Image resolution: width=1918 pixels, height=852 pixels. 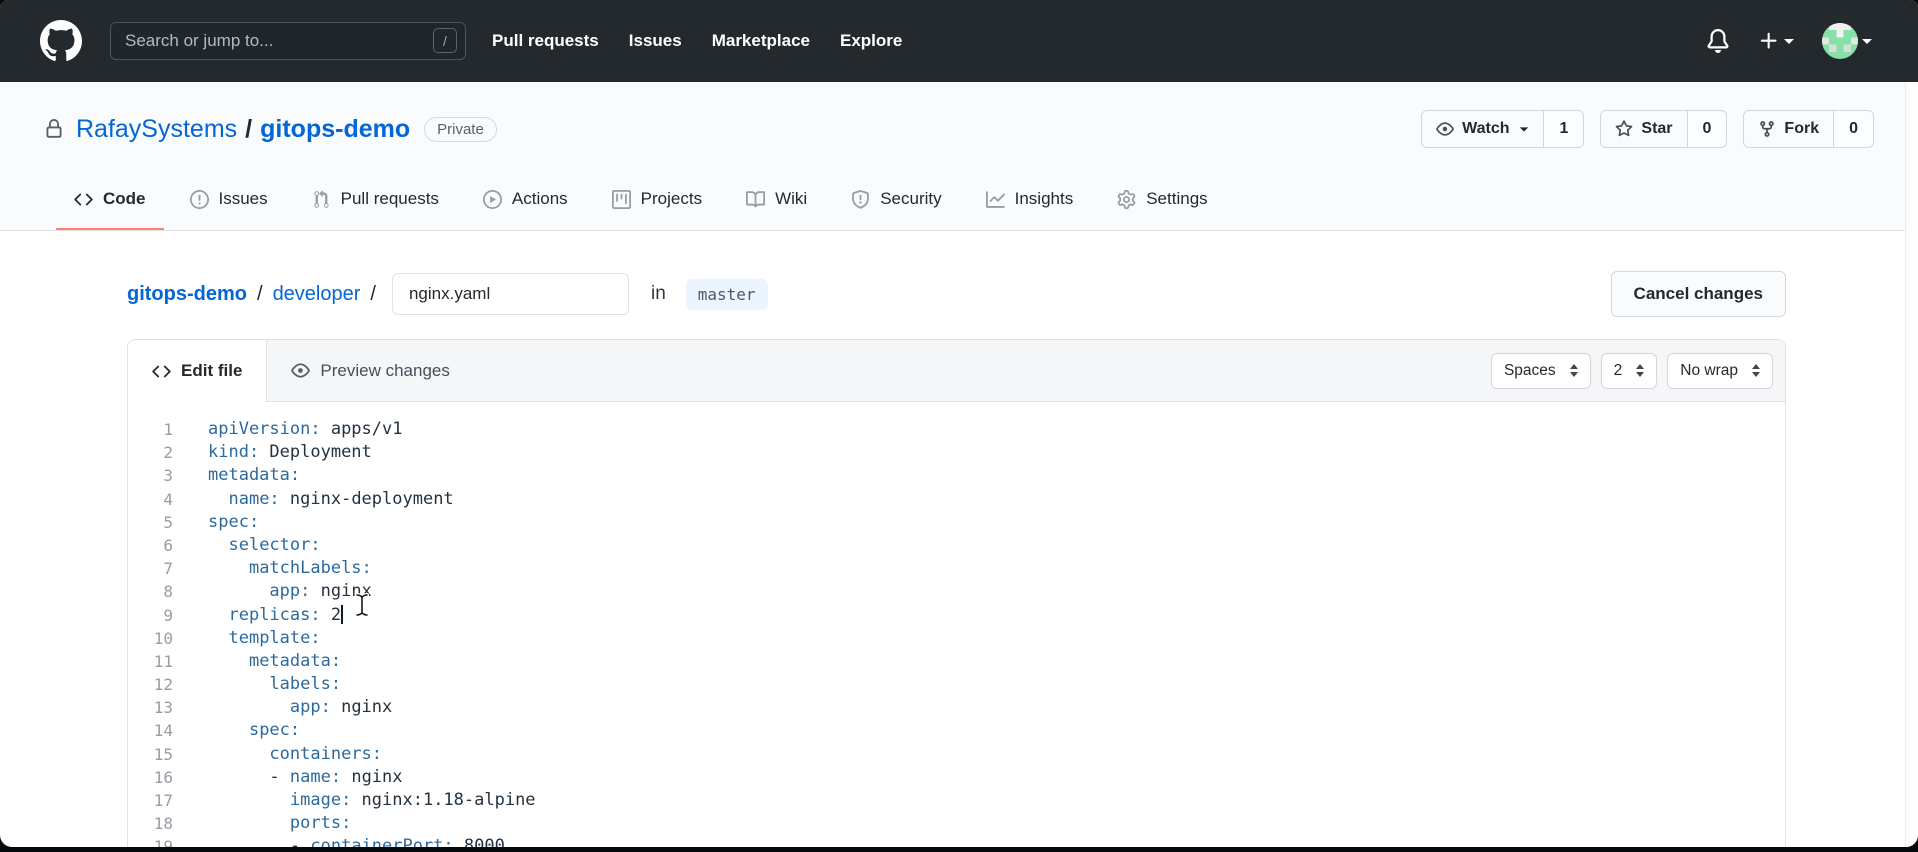 I want to click on code-text: - containerPort: 8000, so click(x=397, y=841).